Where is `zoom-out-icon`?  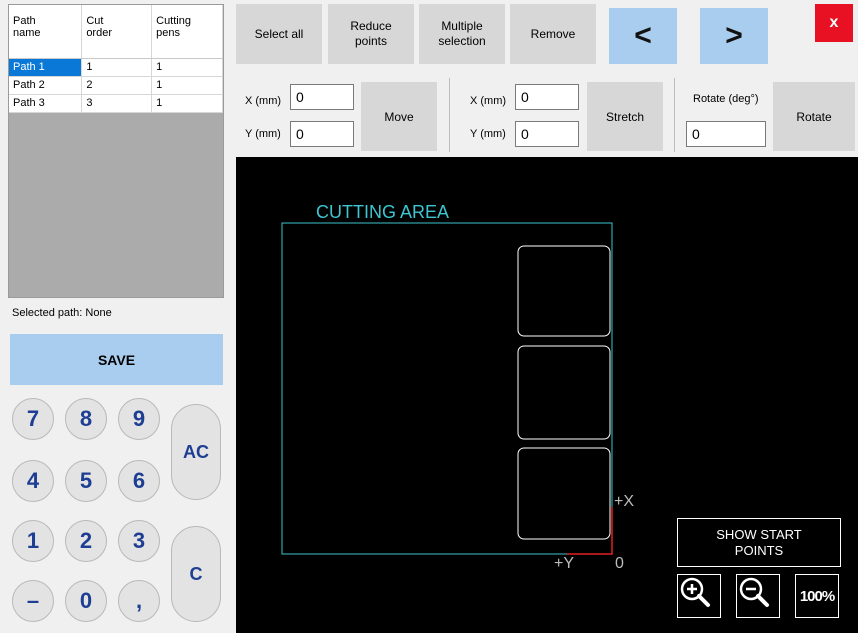 zoom-out-icon is located at coordinates (754, 592).